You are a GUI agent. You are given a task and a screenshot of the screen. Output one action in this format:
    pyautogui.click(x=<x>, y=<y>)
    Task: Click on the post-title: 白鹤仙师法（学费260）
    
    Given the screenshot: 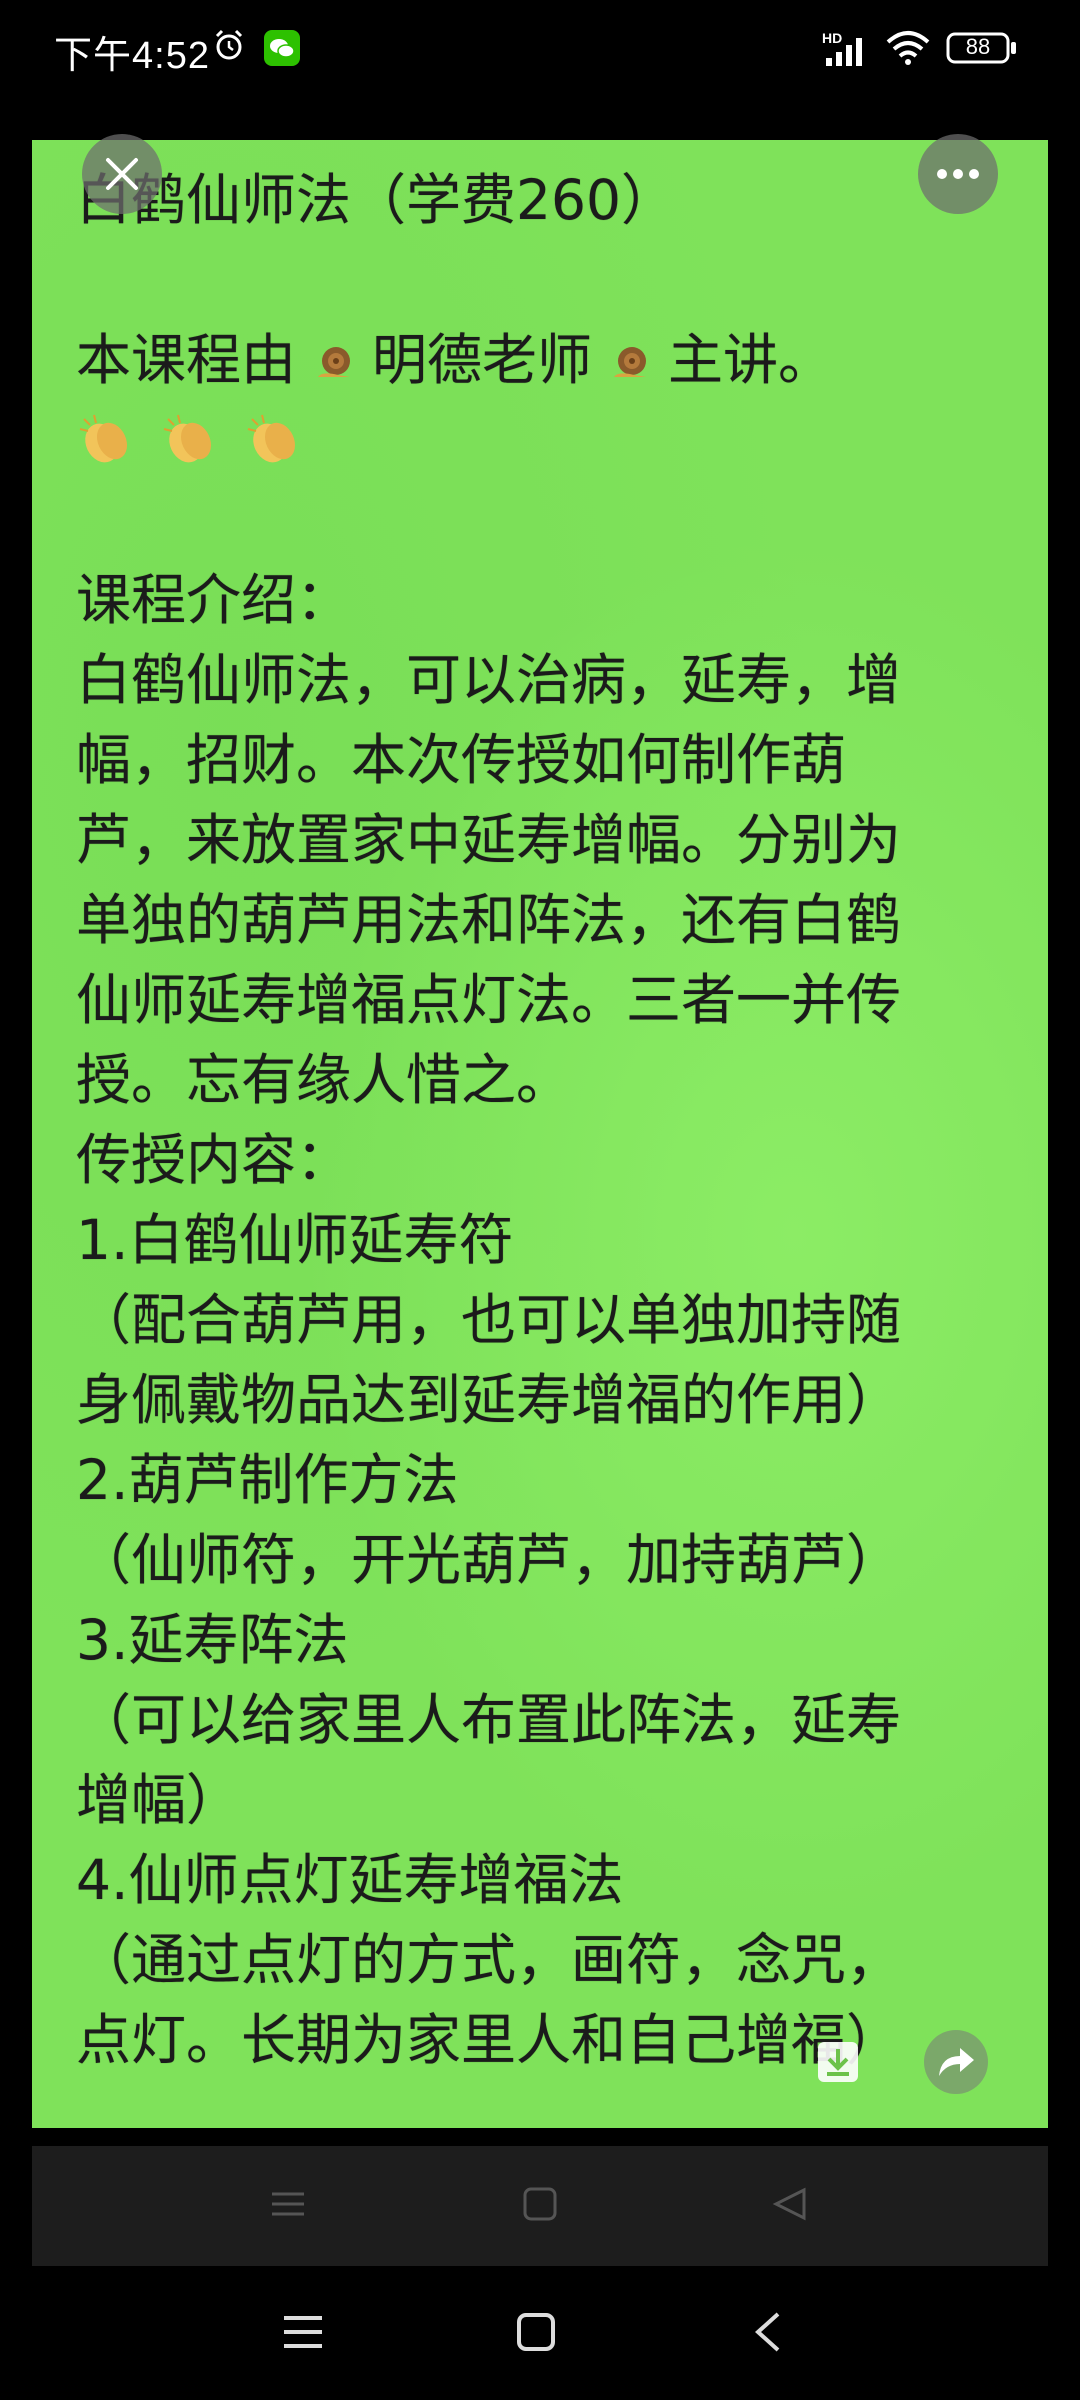 What is the action you would take?
    pyautogui.click(x=376, y=200)
    